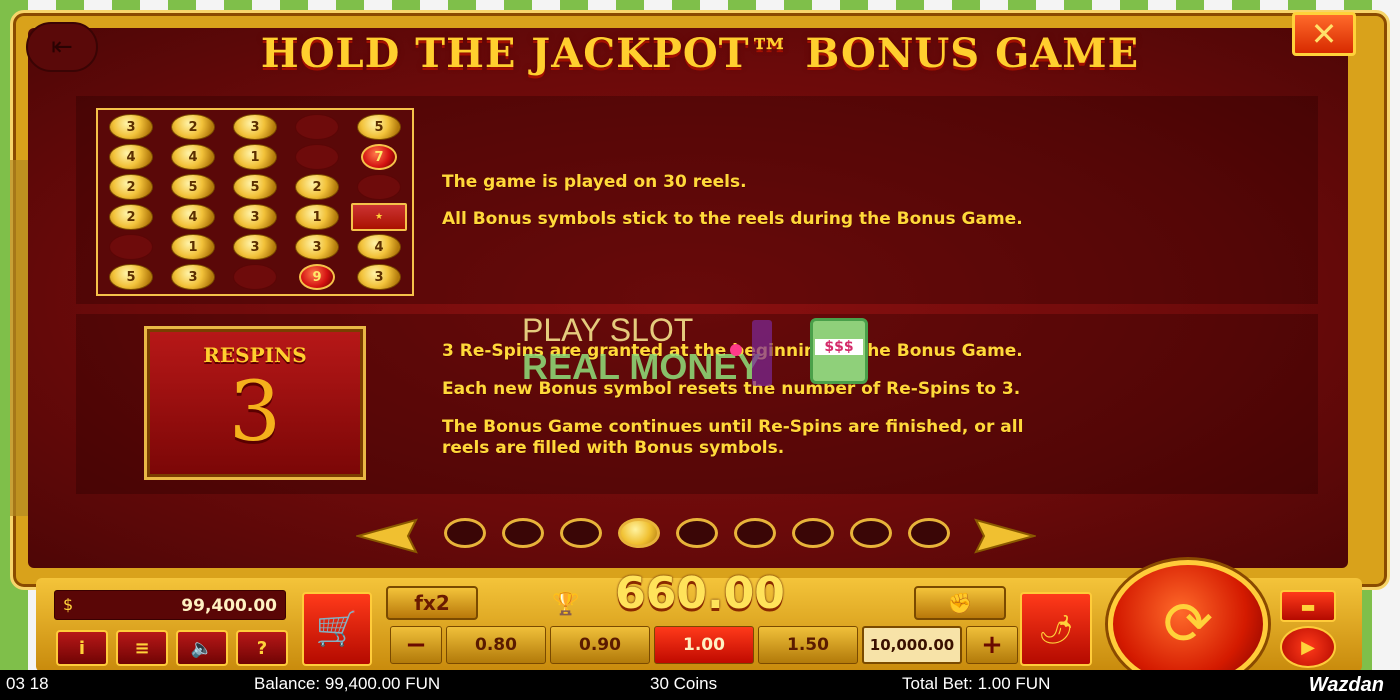 This screenshot has width=1400, height=700. What do you see at coordinates (202, 648) in the screenshot?
I see `sound-button: 🔈` at bounding box center [202, 648].